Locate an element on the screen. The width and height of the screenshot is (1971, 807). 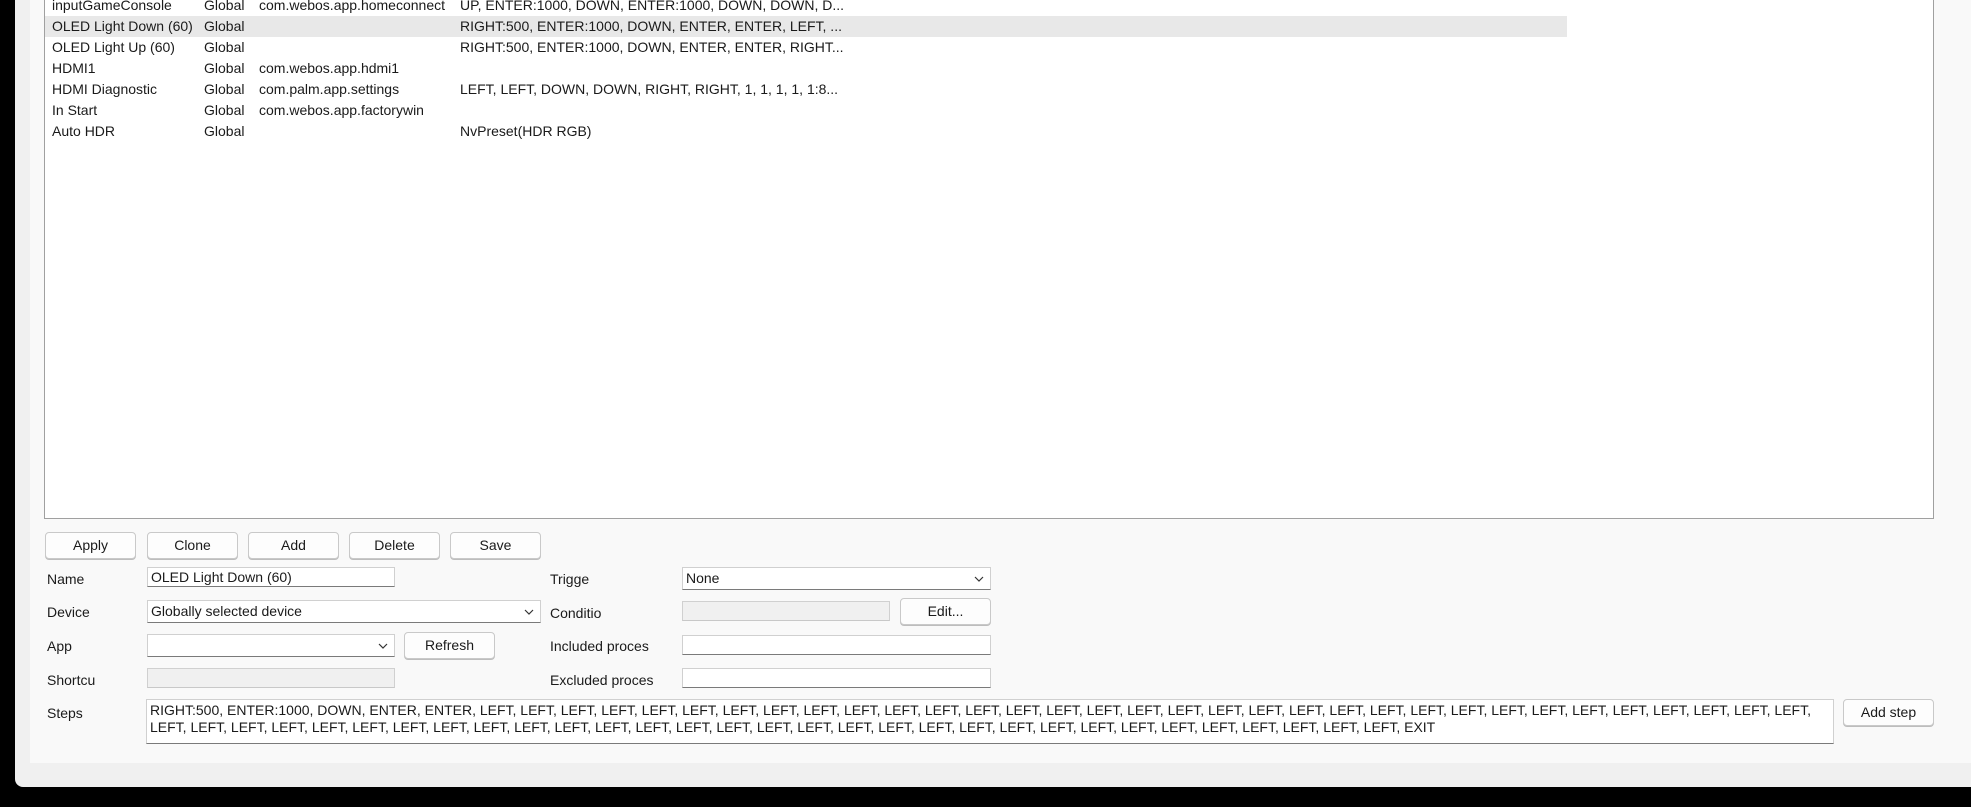
table-row: In Start Global com.webos.app.factorywin is located at coordinates (989, 110).